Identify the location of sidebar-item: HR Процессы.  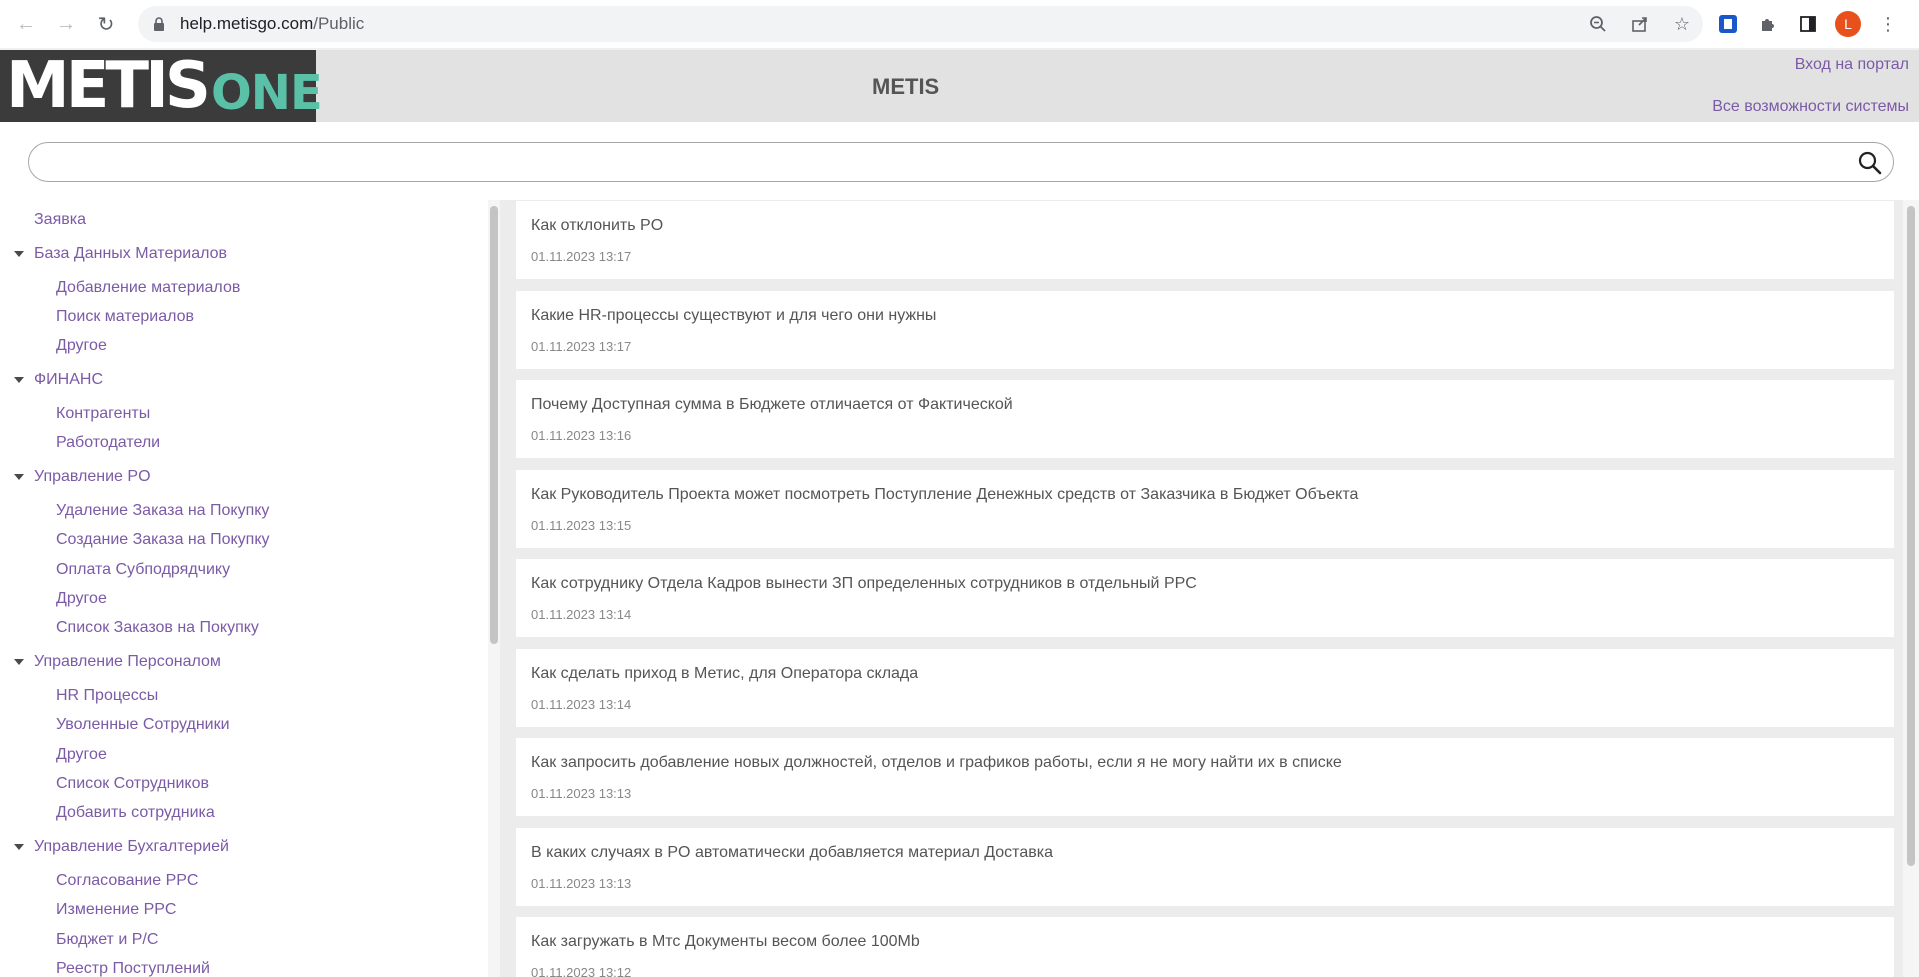
(107, 696).